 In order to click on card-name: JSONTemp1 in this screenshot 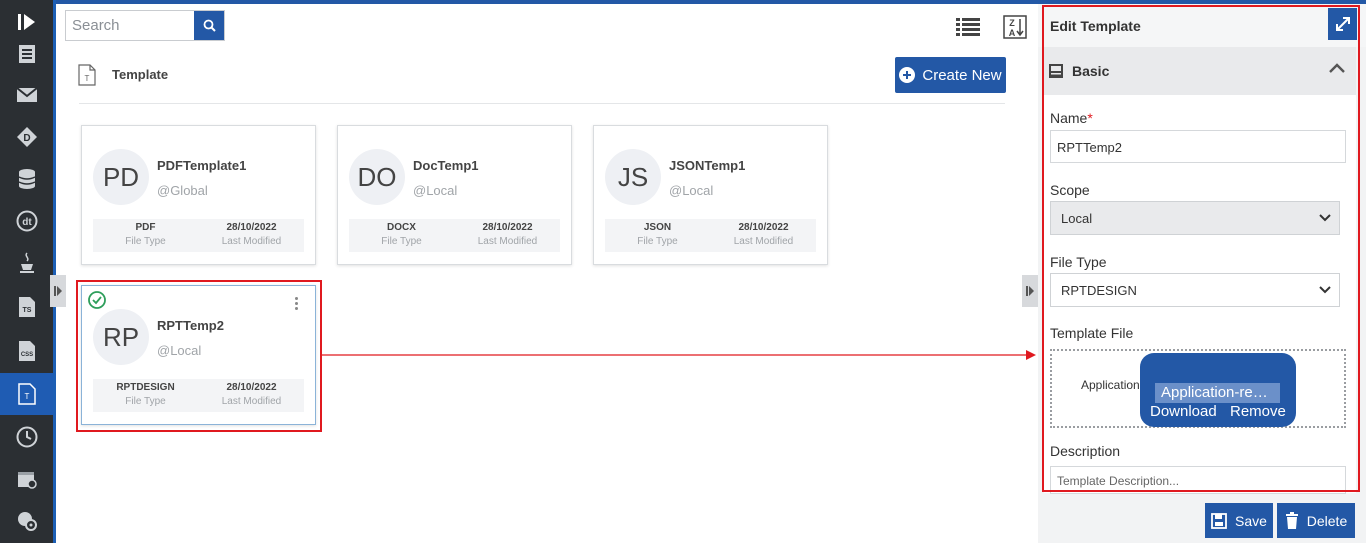, I will do `click(707, 165)`.